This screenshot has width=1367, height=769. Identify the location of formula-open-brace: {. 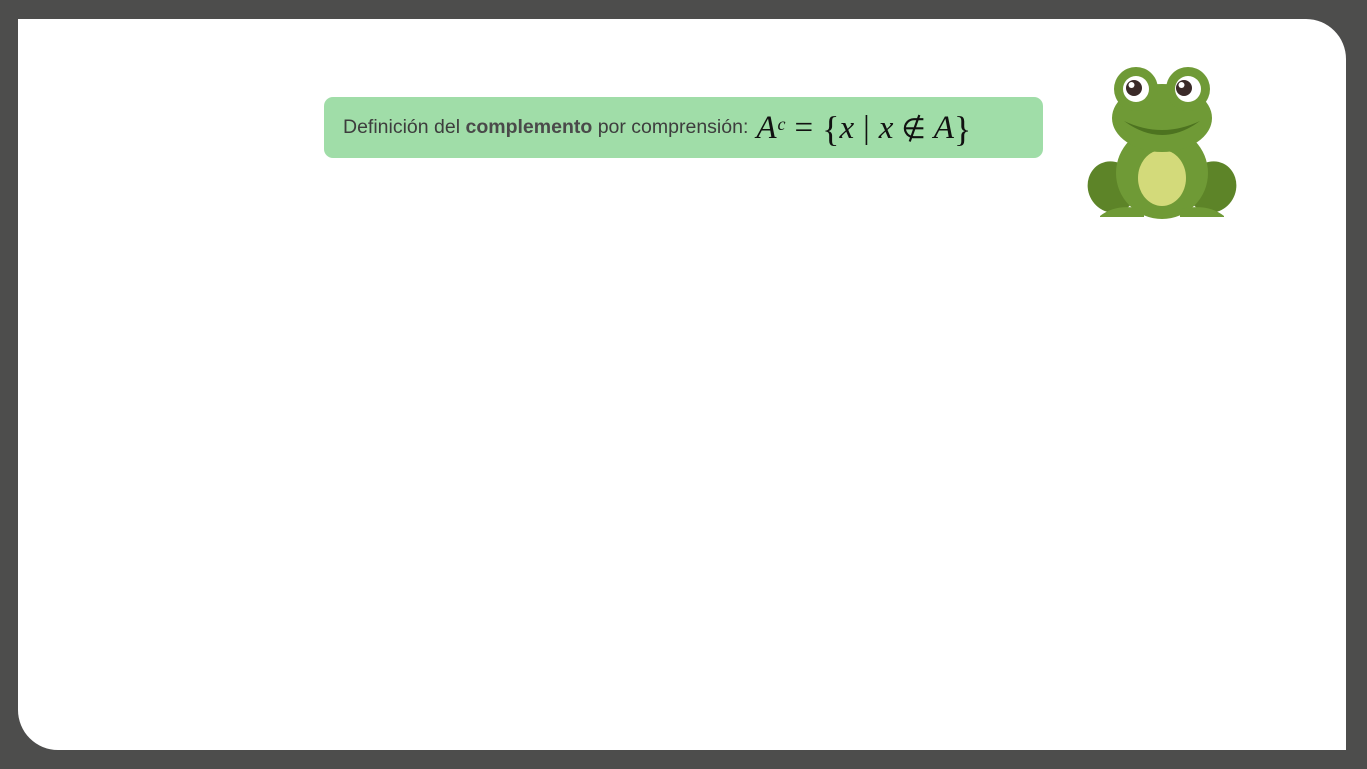
(831, 128).